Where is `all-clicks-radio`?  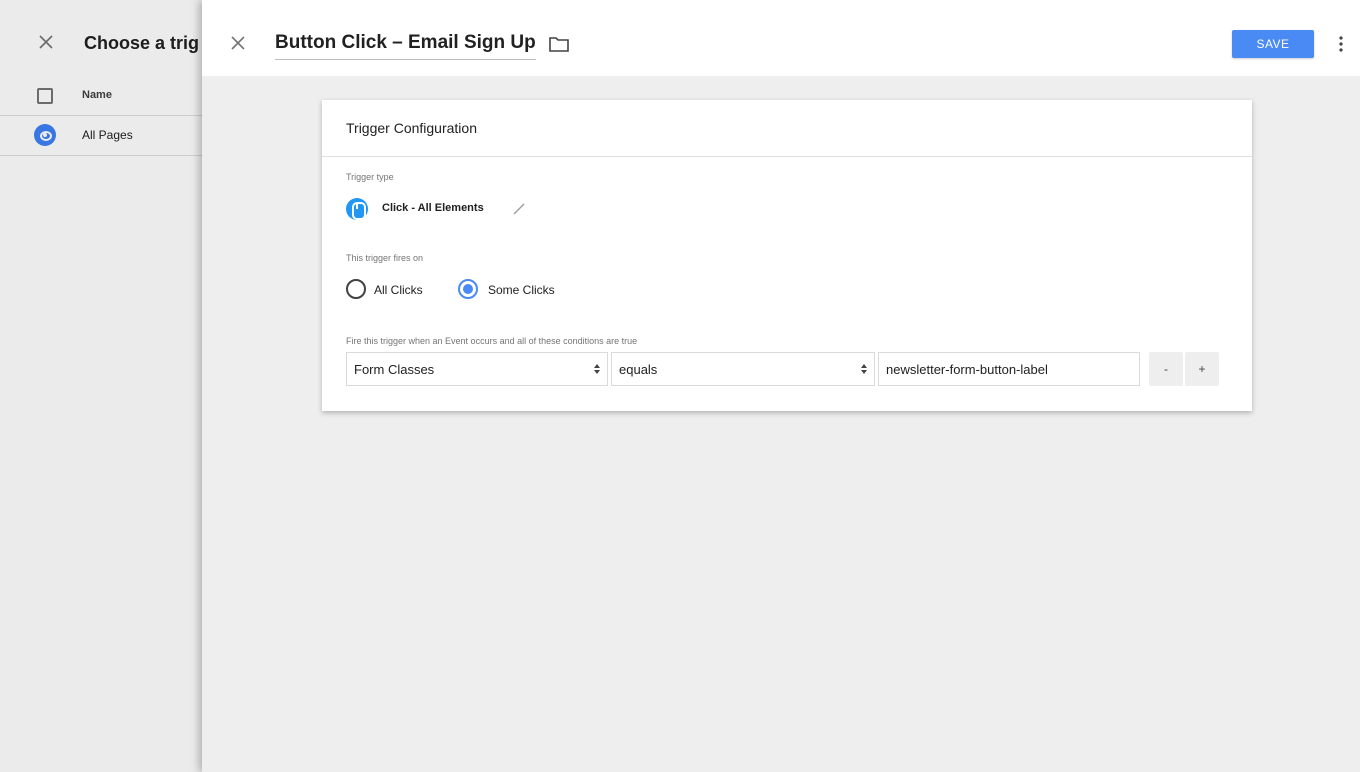 all-clicks-radio is located at coordinates (356, 289).